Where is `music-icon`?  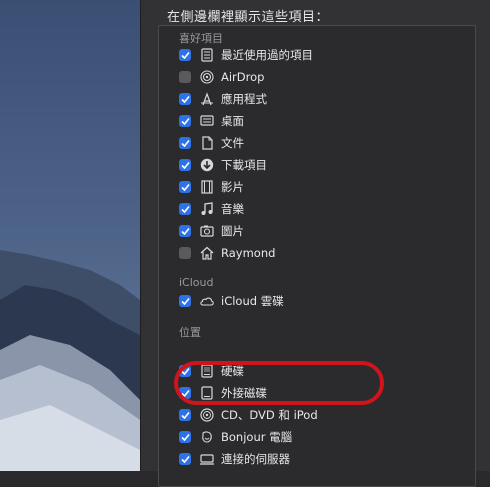 music-icon is located at coordinates (207, 209).